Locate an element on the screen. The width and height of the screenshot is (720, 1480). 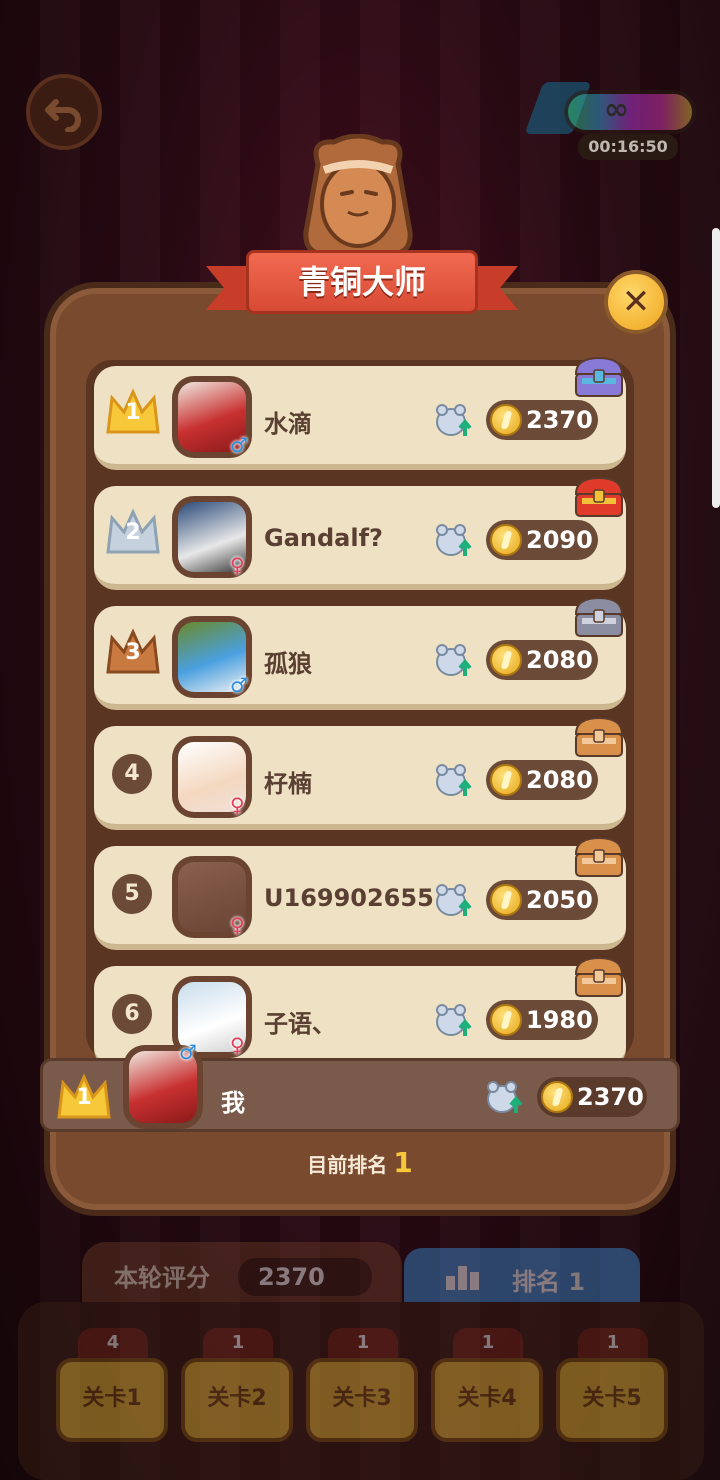
tab-round-score: 本轮评分 2370 is located at coordinates (242, 1274).